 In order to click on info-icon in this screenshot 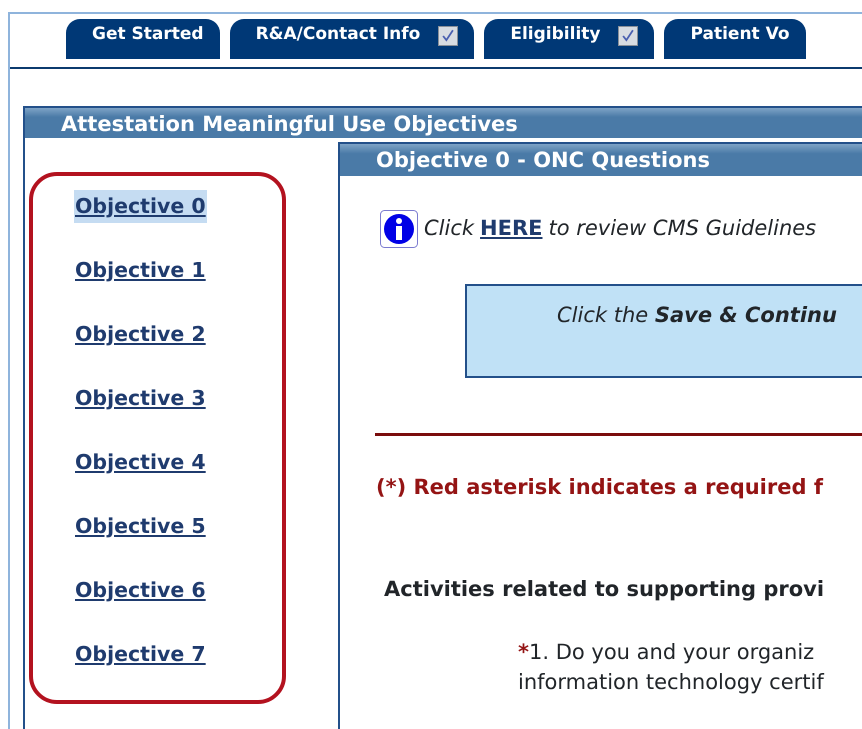, I will do `click(399, 229)`.